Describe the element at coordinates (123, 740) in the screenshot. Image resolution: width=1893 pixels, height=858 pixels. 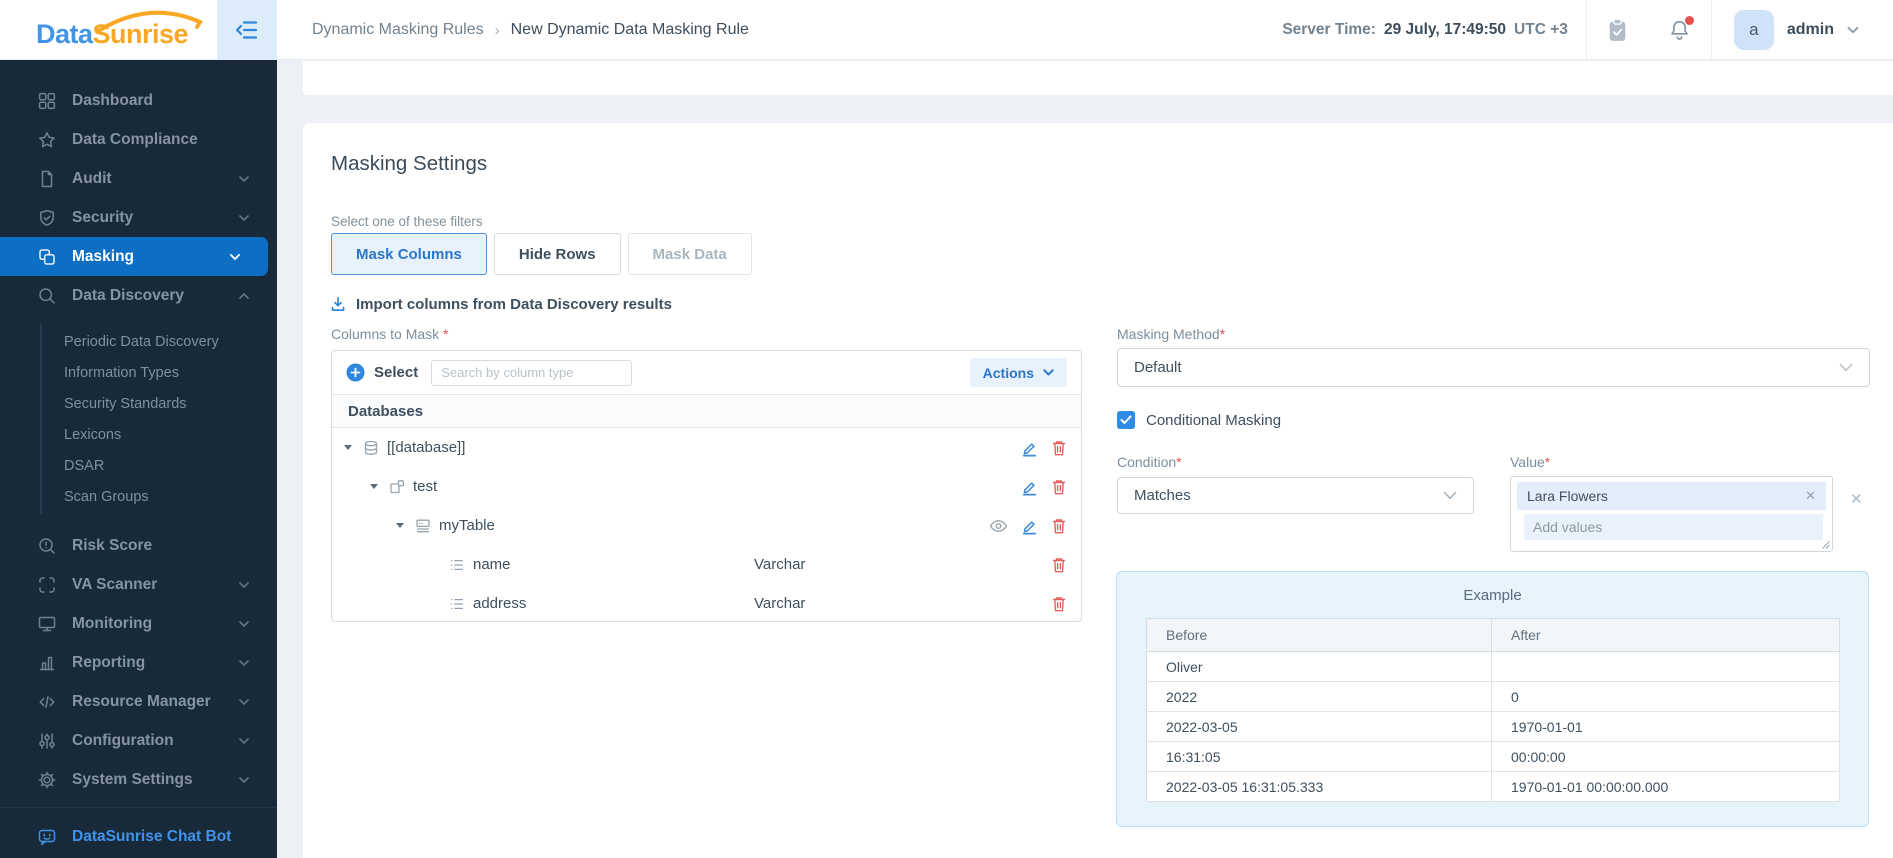
I see `sidebar-item-label: Configuration` at that location.